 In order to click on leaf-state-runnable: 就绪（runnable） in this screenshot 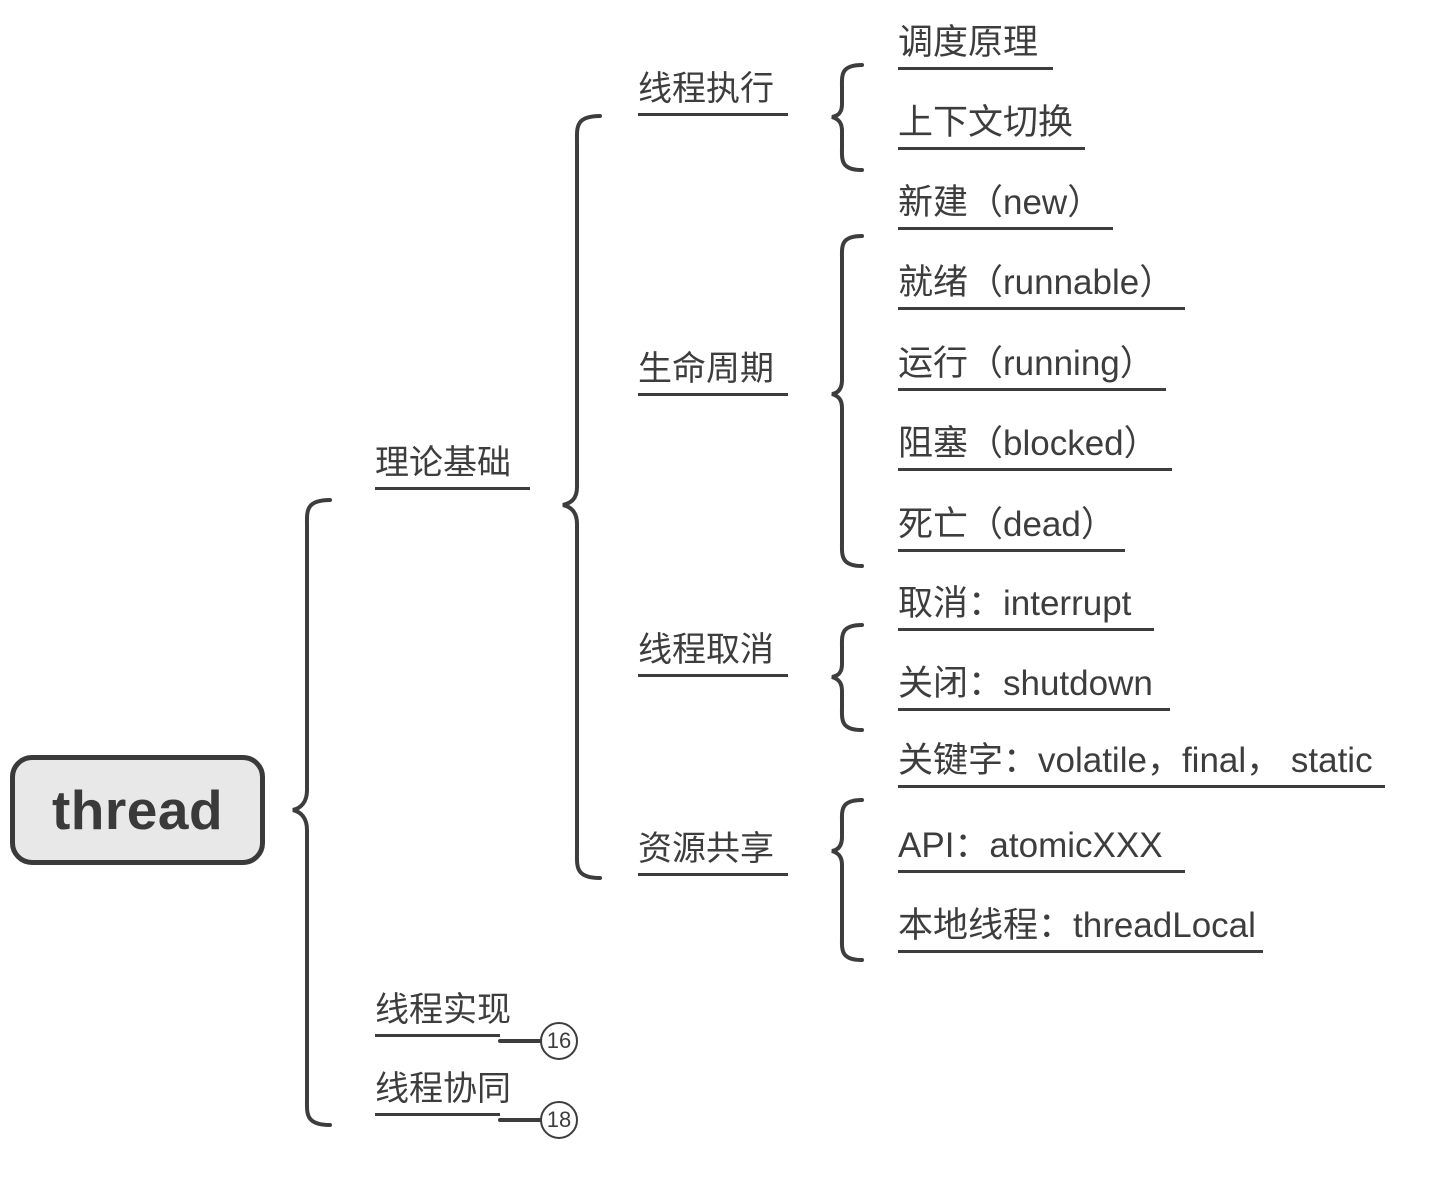, I will do `click(1041, 287)`.